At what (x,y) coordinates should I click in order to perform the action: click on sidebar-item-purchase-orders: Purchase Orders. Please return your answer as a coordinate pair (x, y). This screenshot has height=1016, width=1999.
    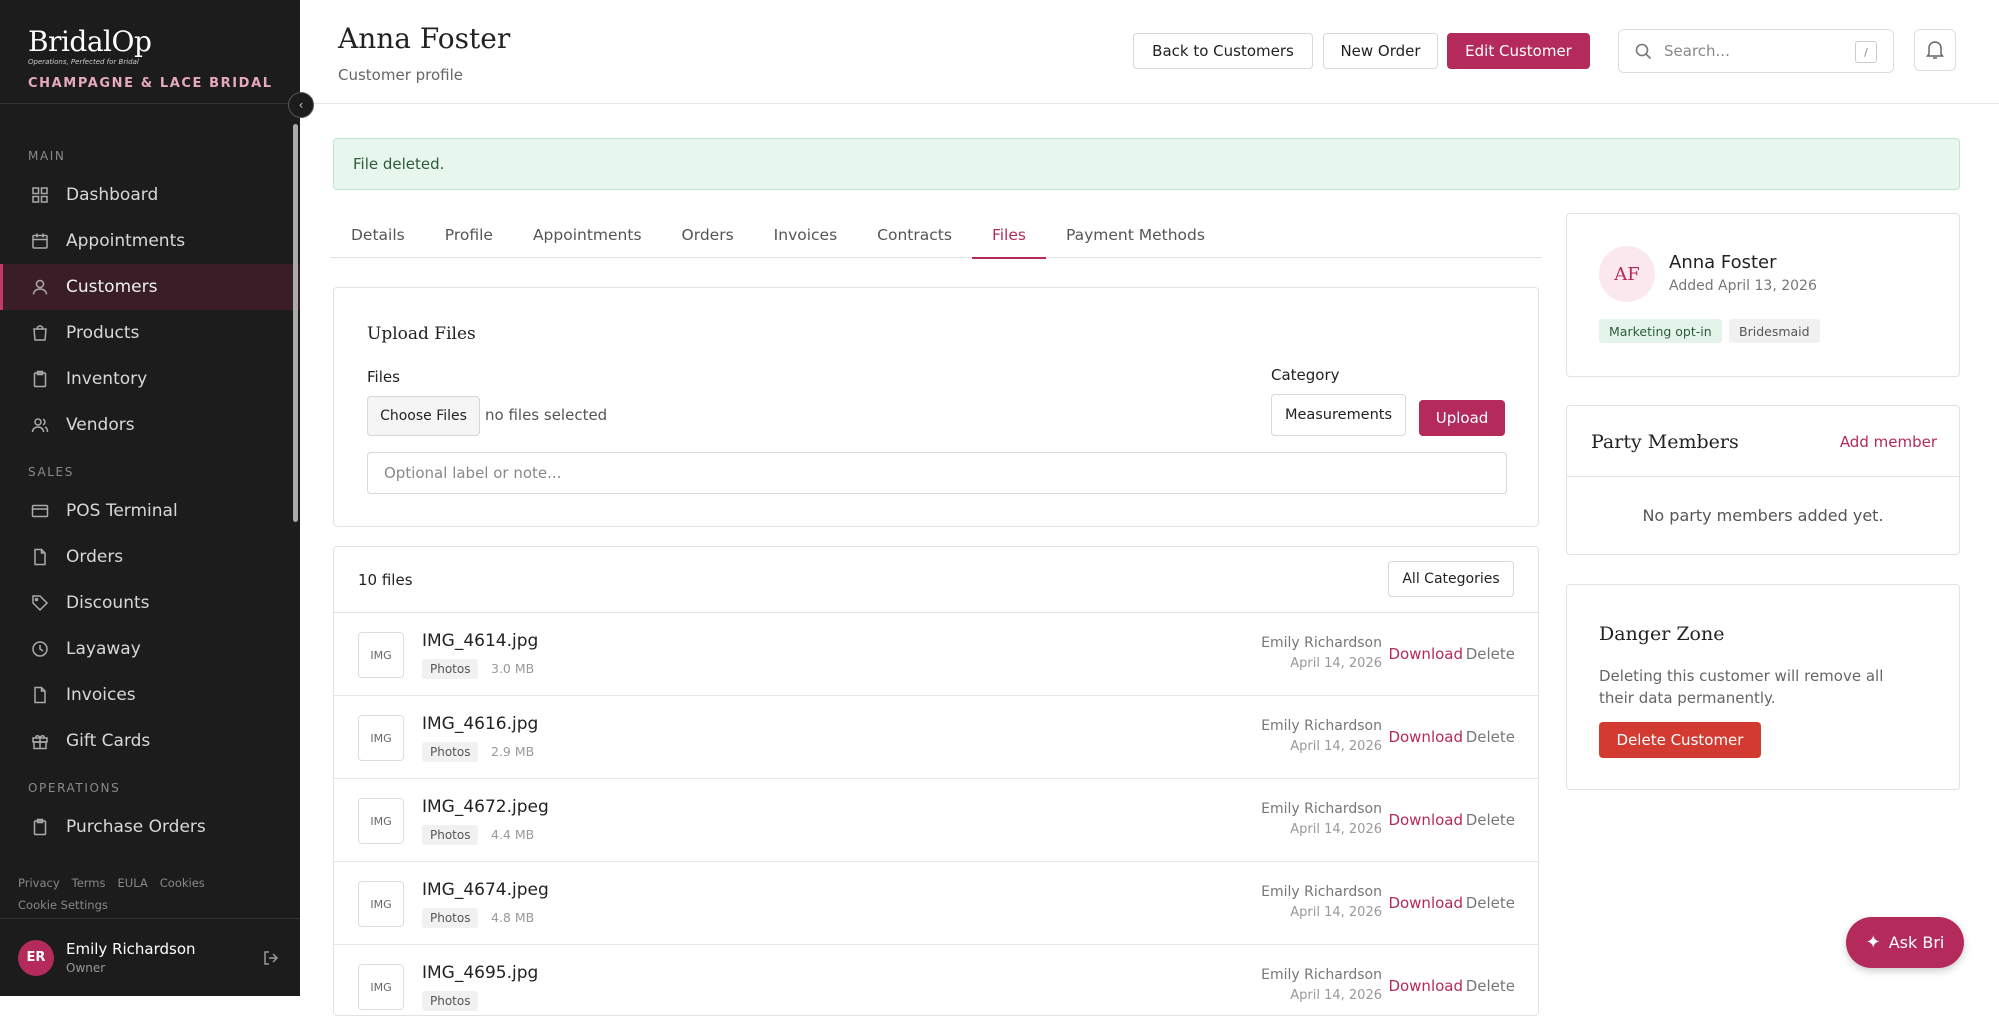
    Looking at the image, I should click on (150, 827).